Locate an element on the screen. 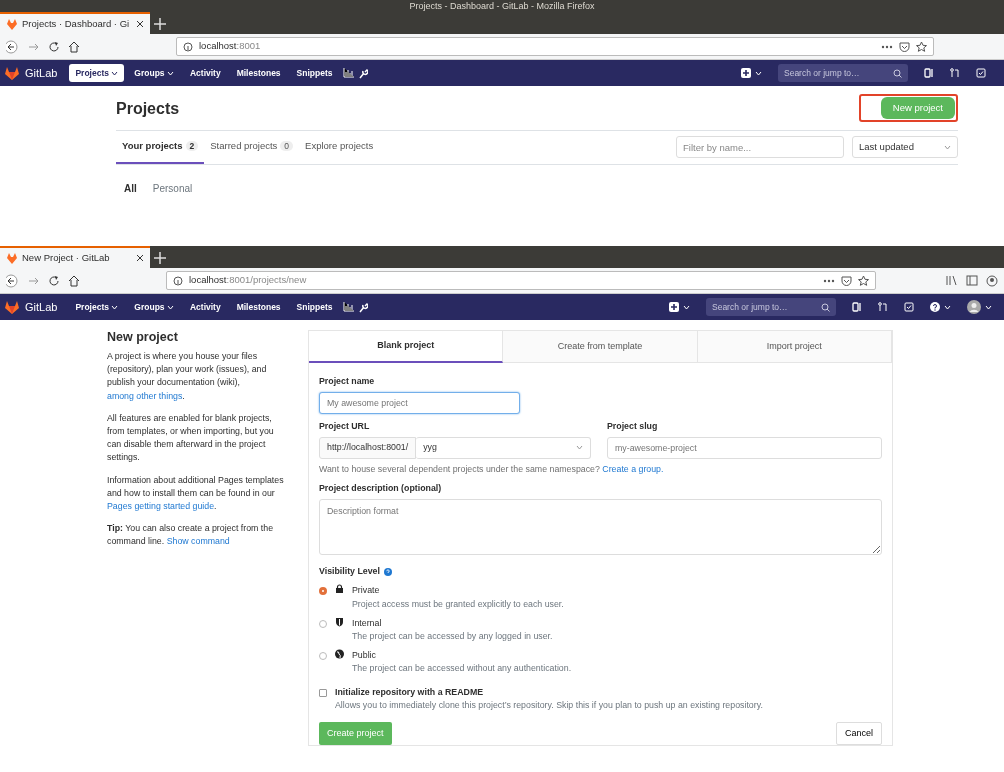 The height and width of the screenshot is (772, 1004). search-icon is located at coordinates (825, 307).